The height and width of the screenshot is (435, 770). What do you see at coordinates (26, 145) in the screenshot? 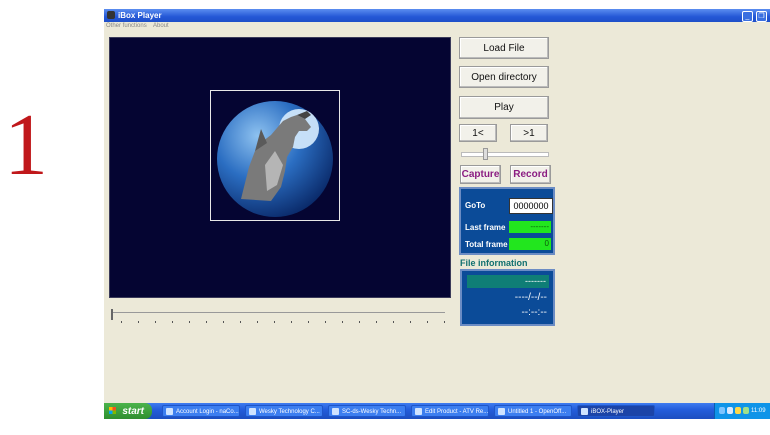
I see `side-number-label: 1` at bounding box center [26, 145].